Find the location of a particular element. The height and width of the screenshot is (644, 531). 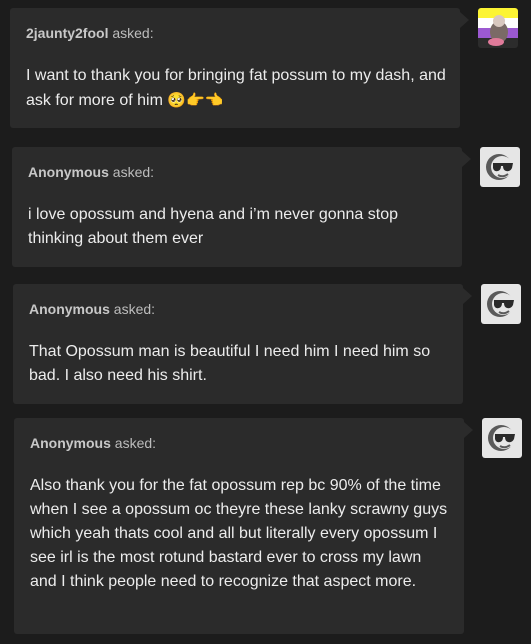

asker-name-link: 2jaunty2fool is located at coordinates (67, 33).